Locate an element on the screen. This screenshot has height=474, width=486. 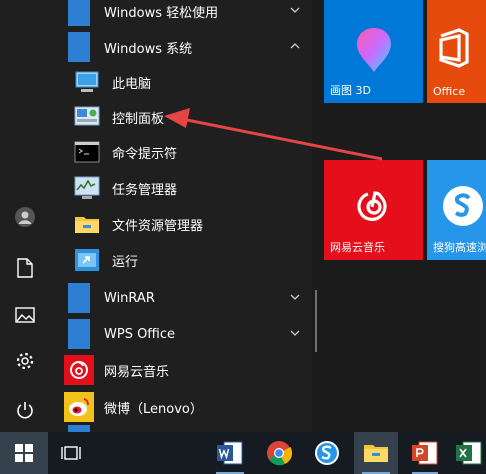
app-list-item-weibo: 微博（Lenovo） is located at coordinates (181, 407).